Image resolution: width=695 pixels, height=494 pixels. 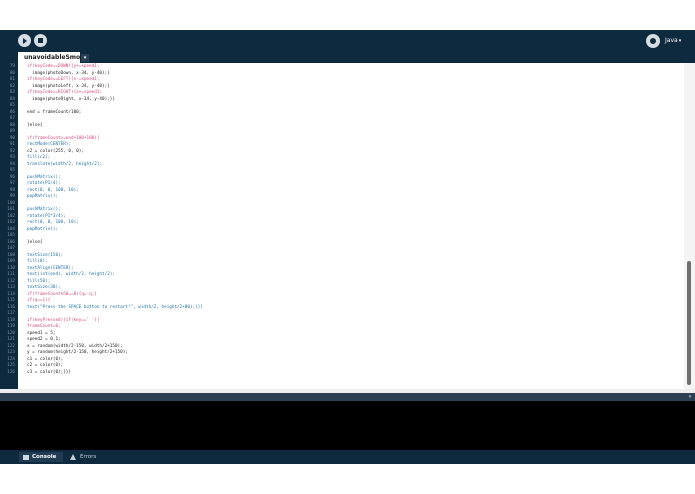 What do you see at coordinates (63, 138) in the screenshot?
I see `code-token: if(frameCount>=end+100+100){` at bounding box center [63, 138].